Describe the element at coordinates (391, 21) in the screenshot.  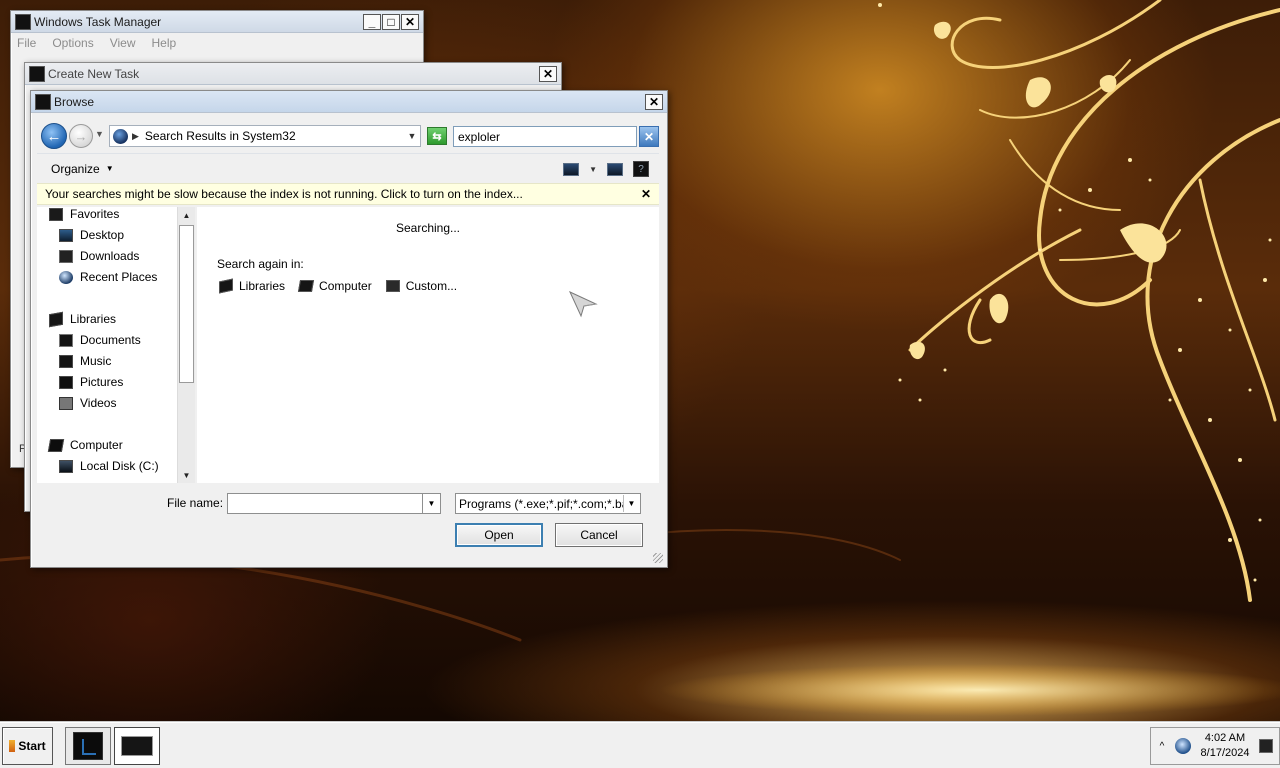
I see `maximize-button: □` at that location.